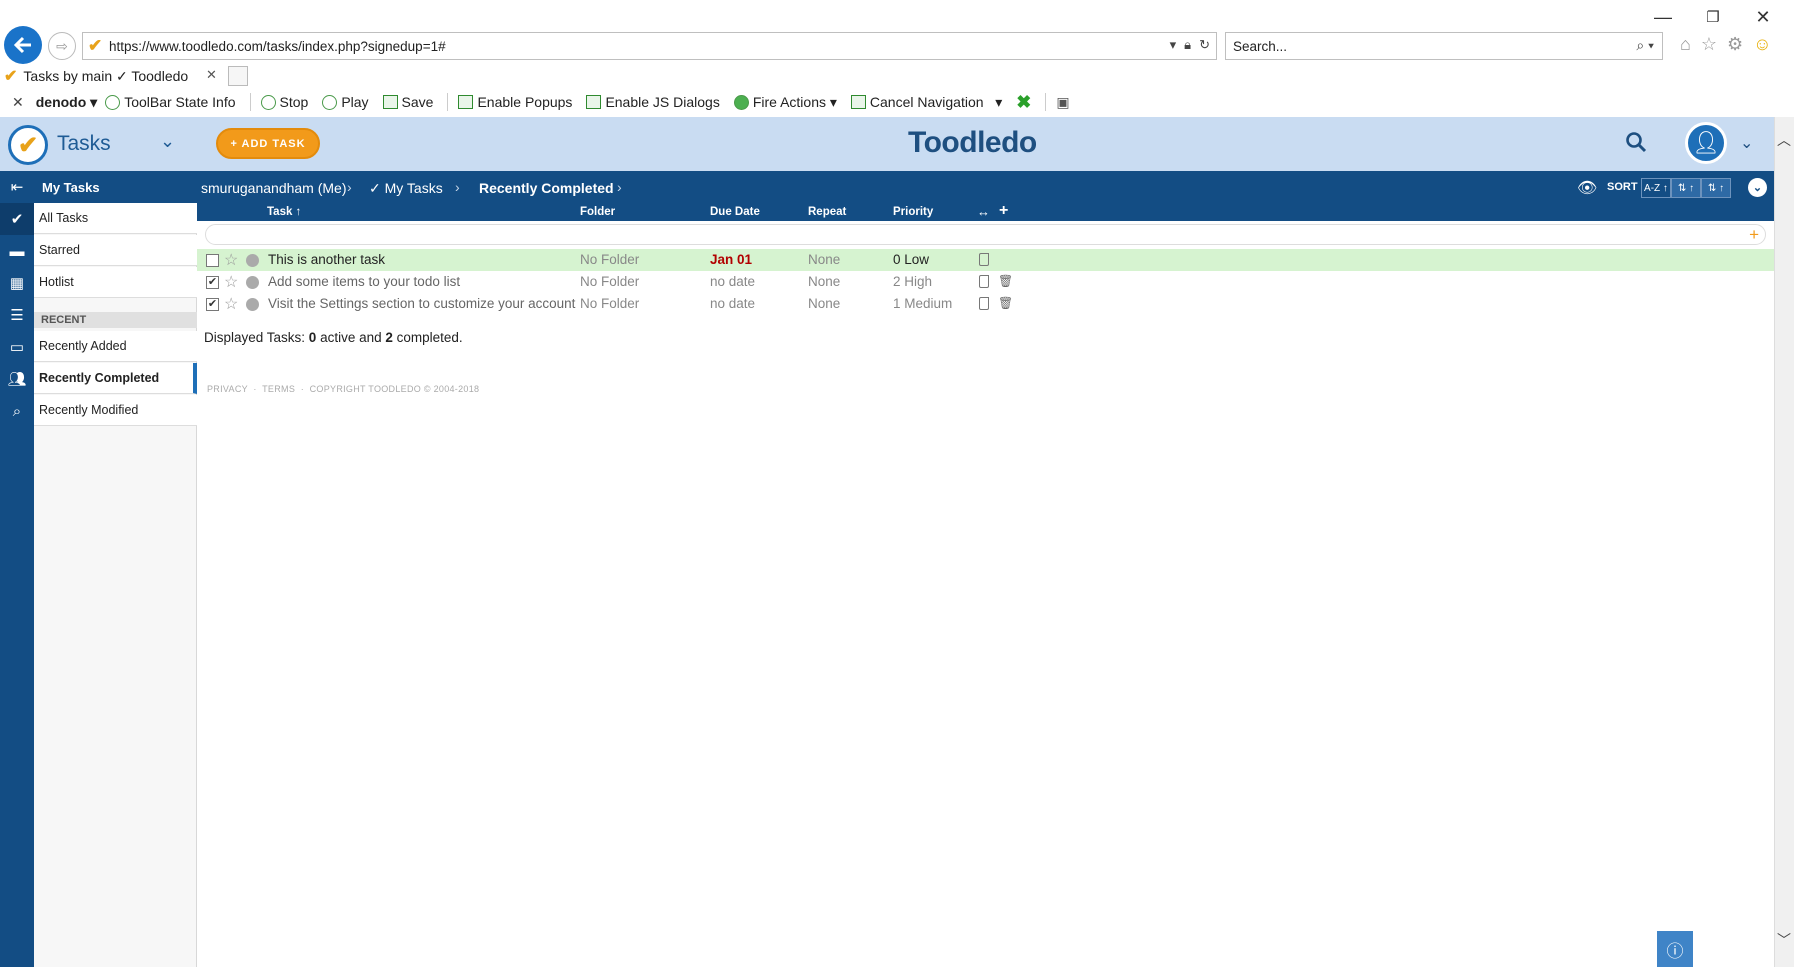 The height and width of the screenshot is (967, 1794). Describe the element at coordinates (1716, 188) in the screenshot. I see `sort-tertiary-button: ⇅ ↑` at that location.